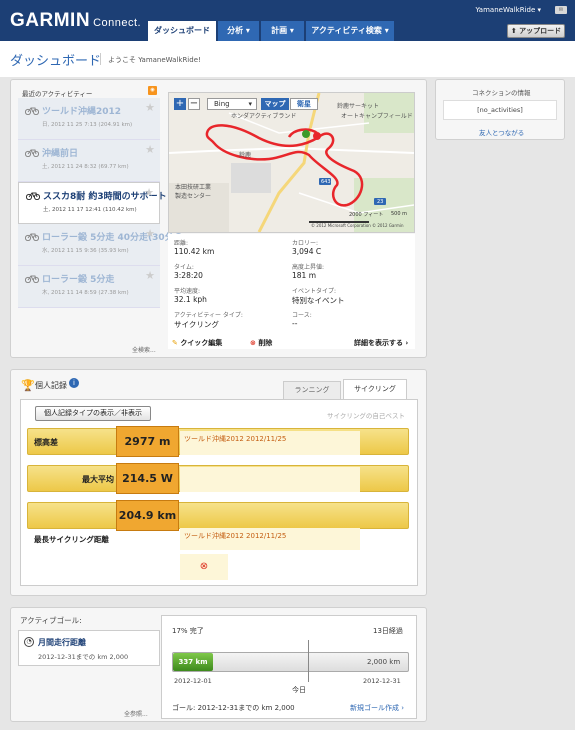 The width and height of the screenshot is (575, 730). Describe the element at coordinates (536, 31) in the screenshot. I see `upload-button: ⬆ アップロード` at that location.